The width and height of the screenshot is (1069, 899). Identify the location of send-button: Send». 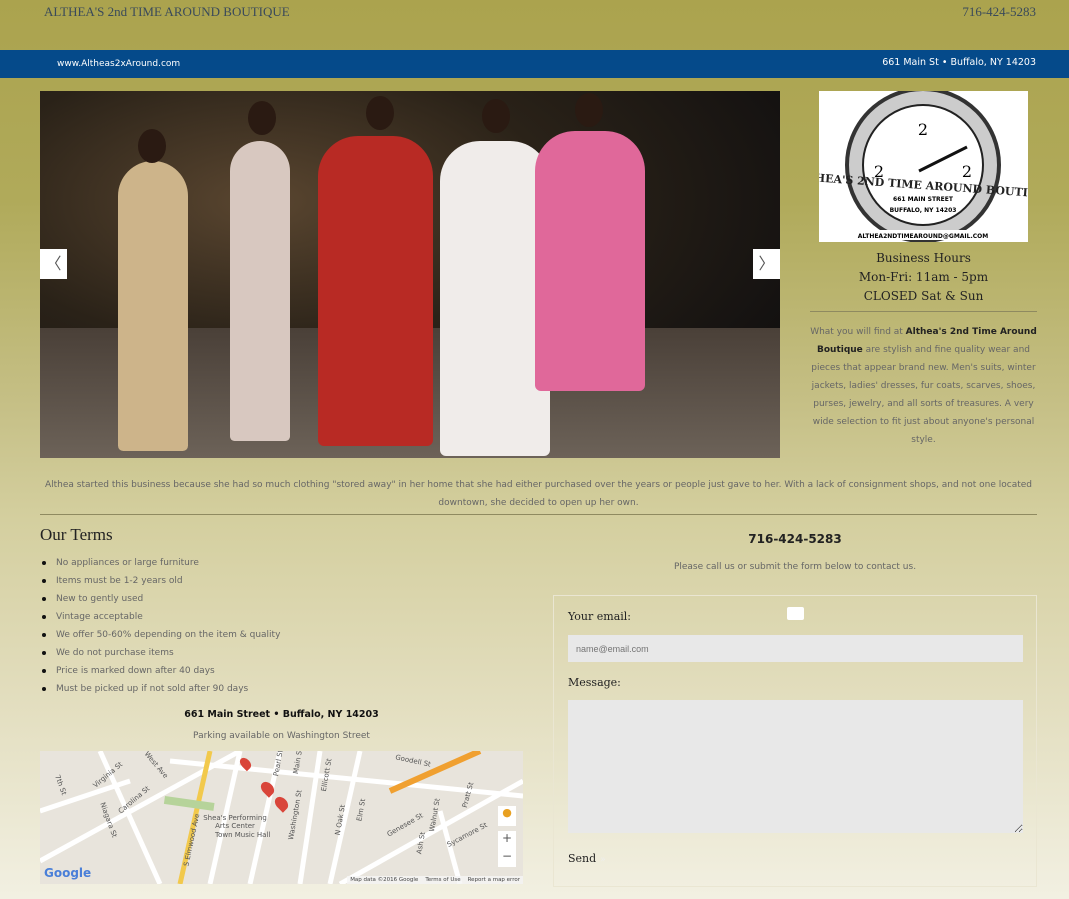
(587, 858).